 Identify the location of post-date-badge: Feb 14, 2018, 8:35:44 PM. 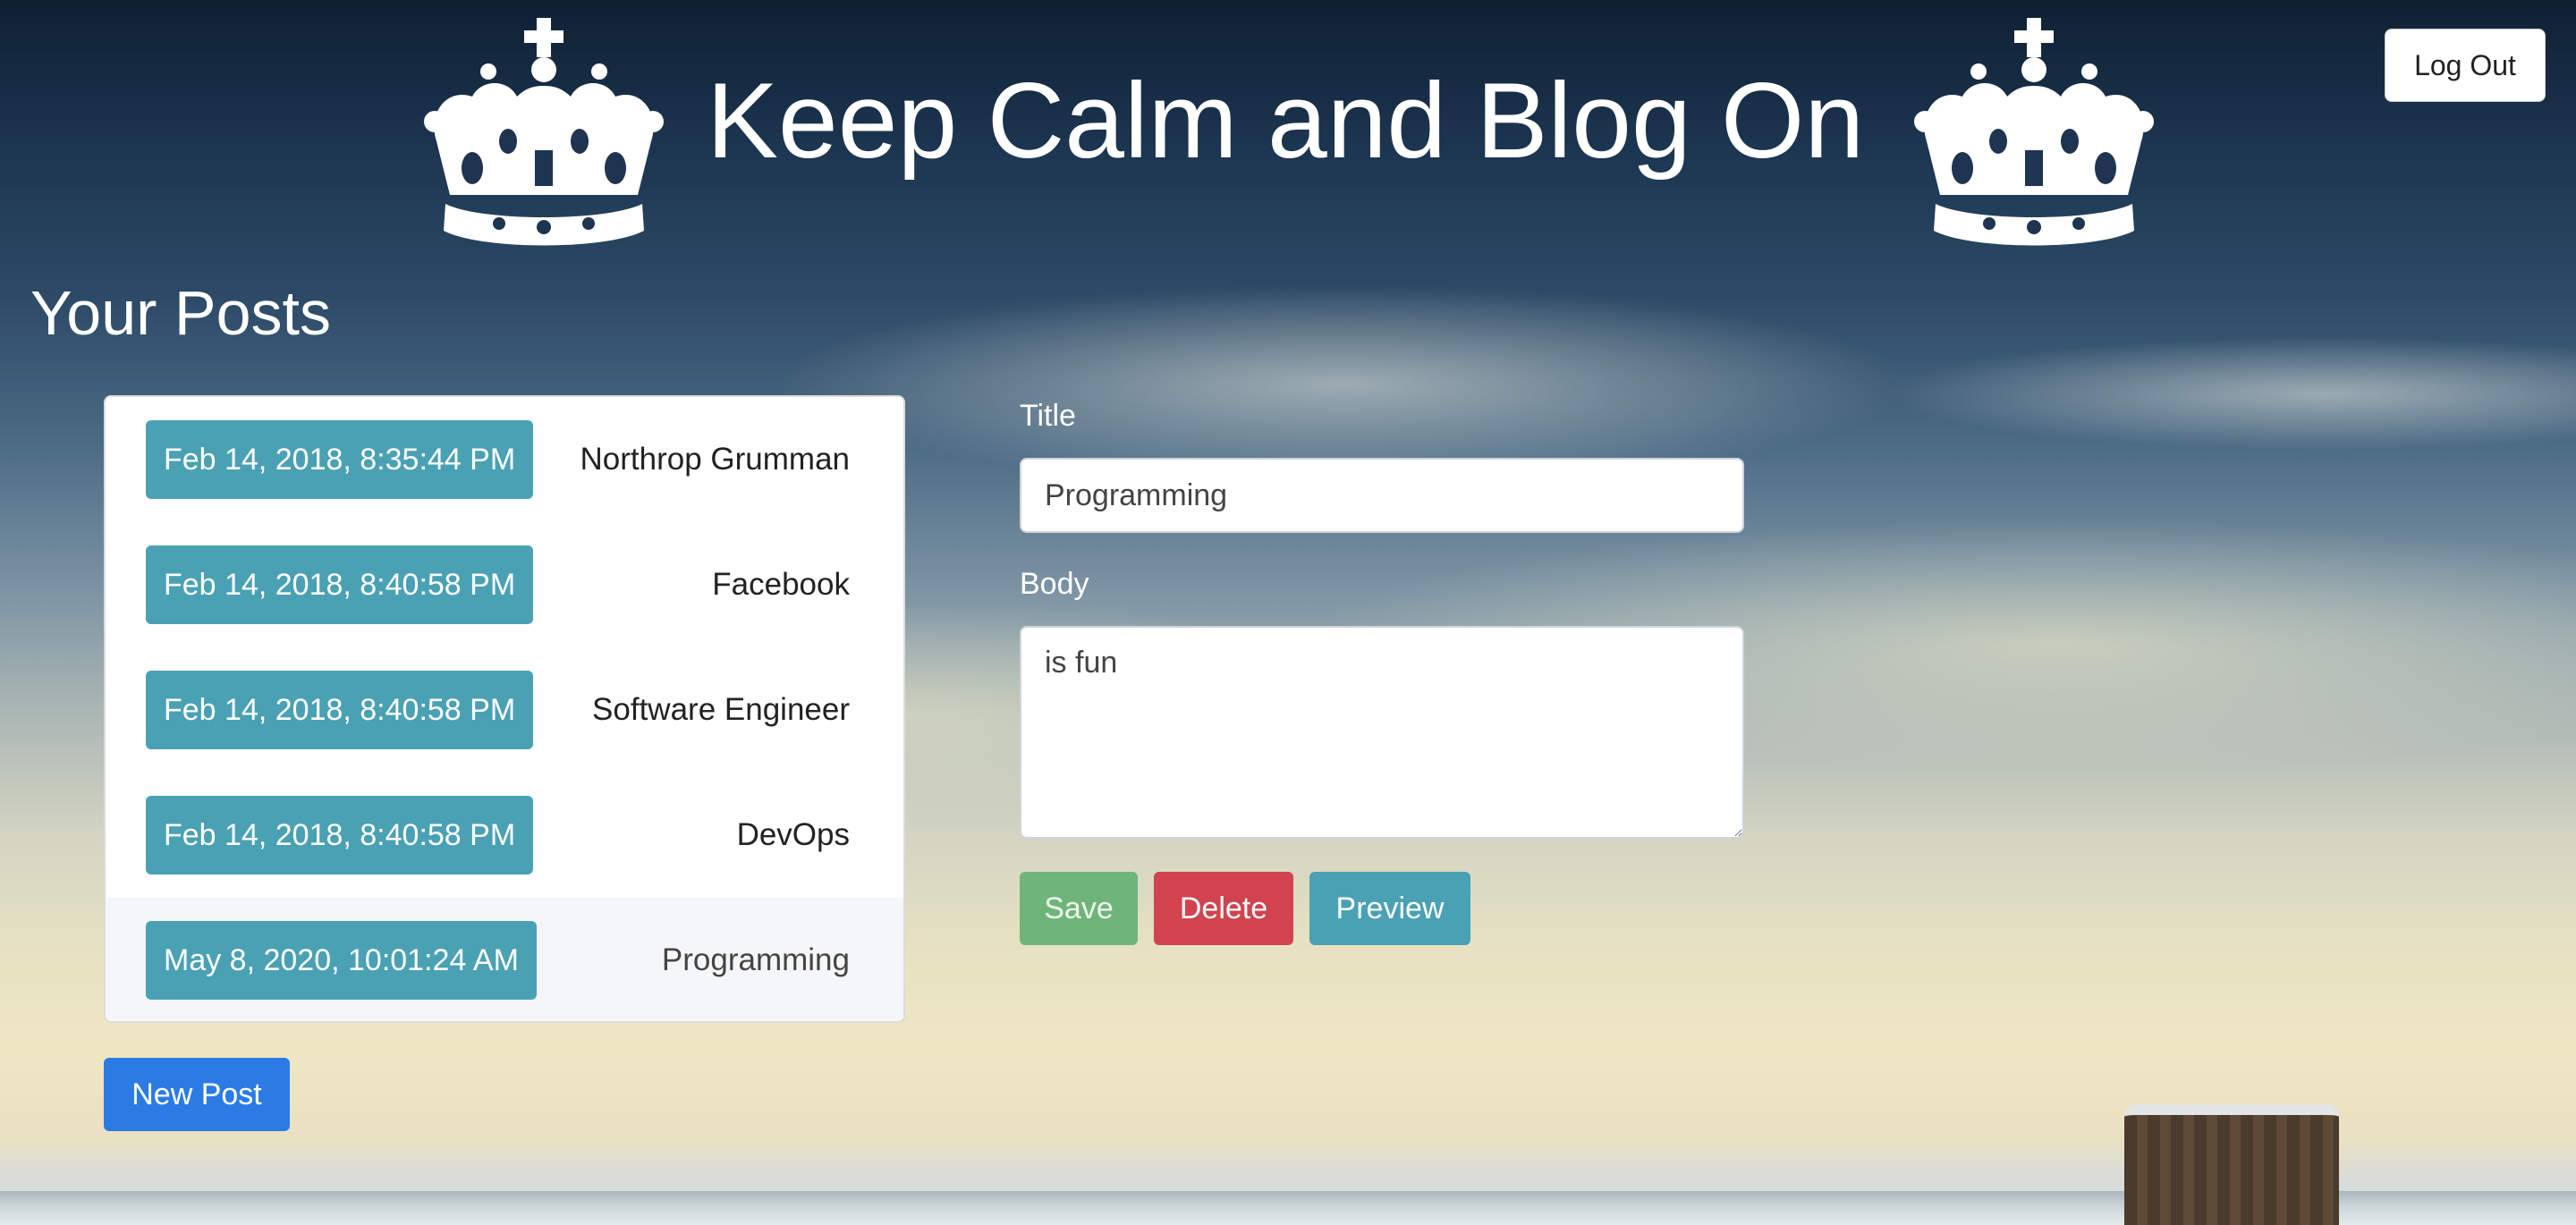
(340, 460).